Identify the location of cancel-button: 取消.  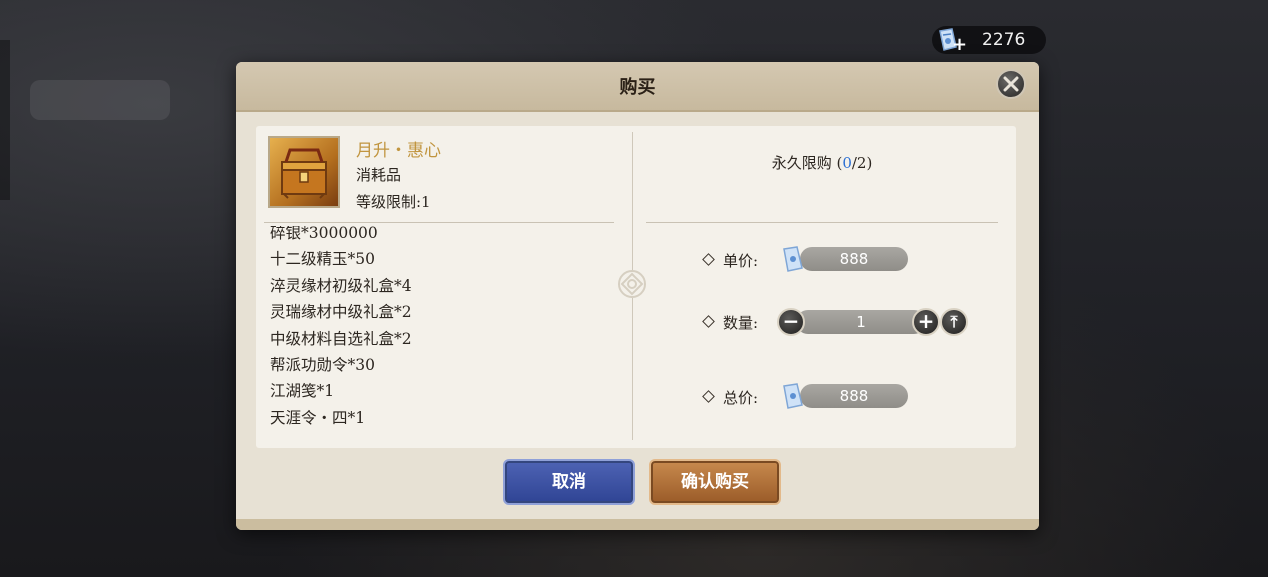
(569, 482).